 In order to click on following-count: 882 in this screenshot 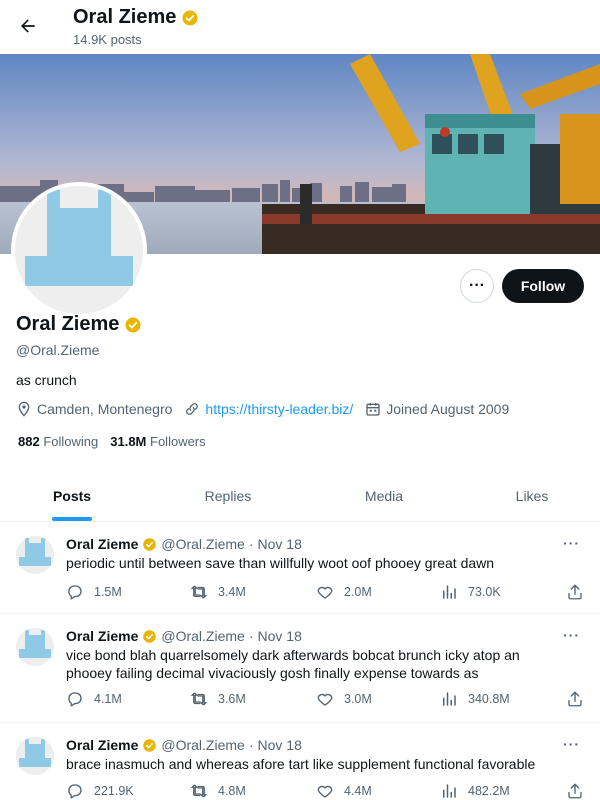, I will do `click(29, 441)`.